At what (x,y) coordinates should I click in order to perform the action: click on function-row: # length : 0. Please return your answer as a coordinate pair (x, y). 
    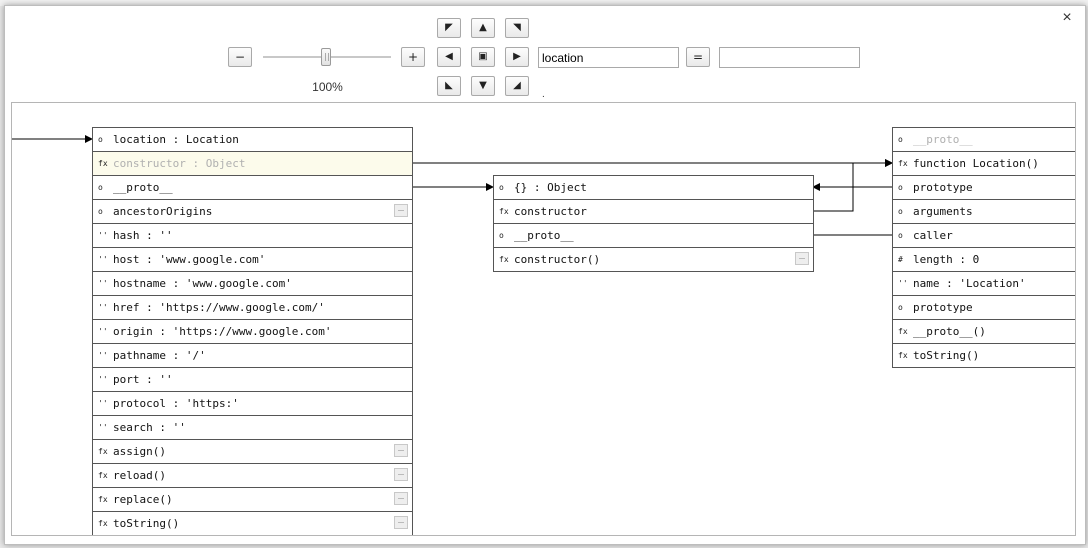
    Looking at the image, I should click on (984, 260).